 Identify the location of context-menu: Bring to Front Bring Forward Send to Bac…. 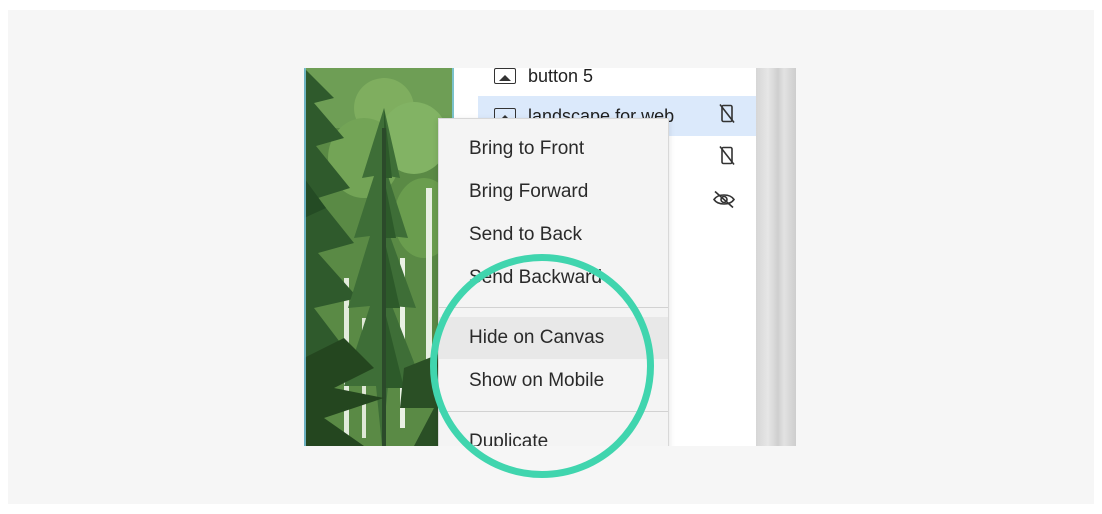
(553, 289).